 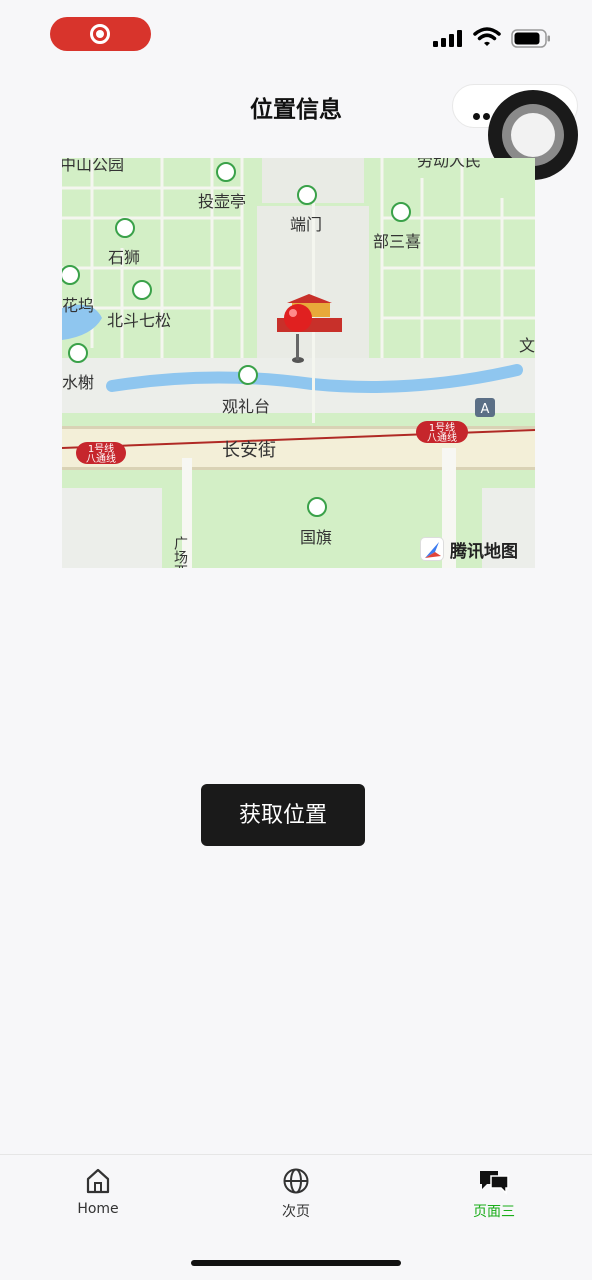 I want to click on map-label-sanxi: 部三喜, so click(x=397, y=241).